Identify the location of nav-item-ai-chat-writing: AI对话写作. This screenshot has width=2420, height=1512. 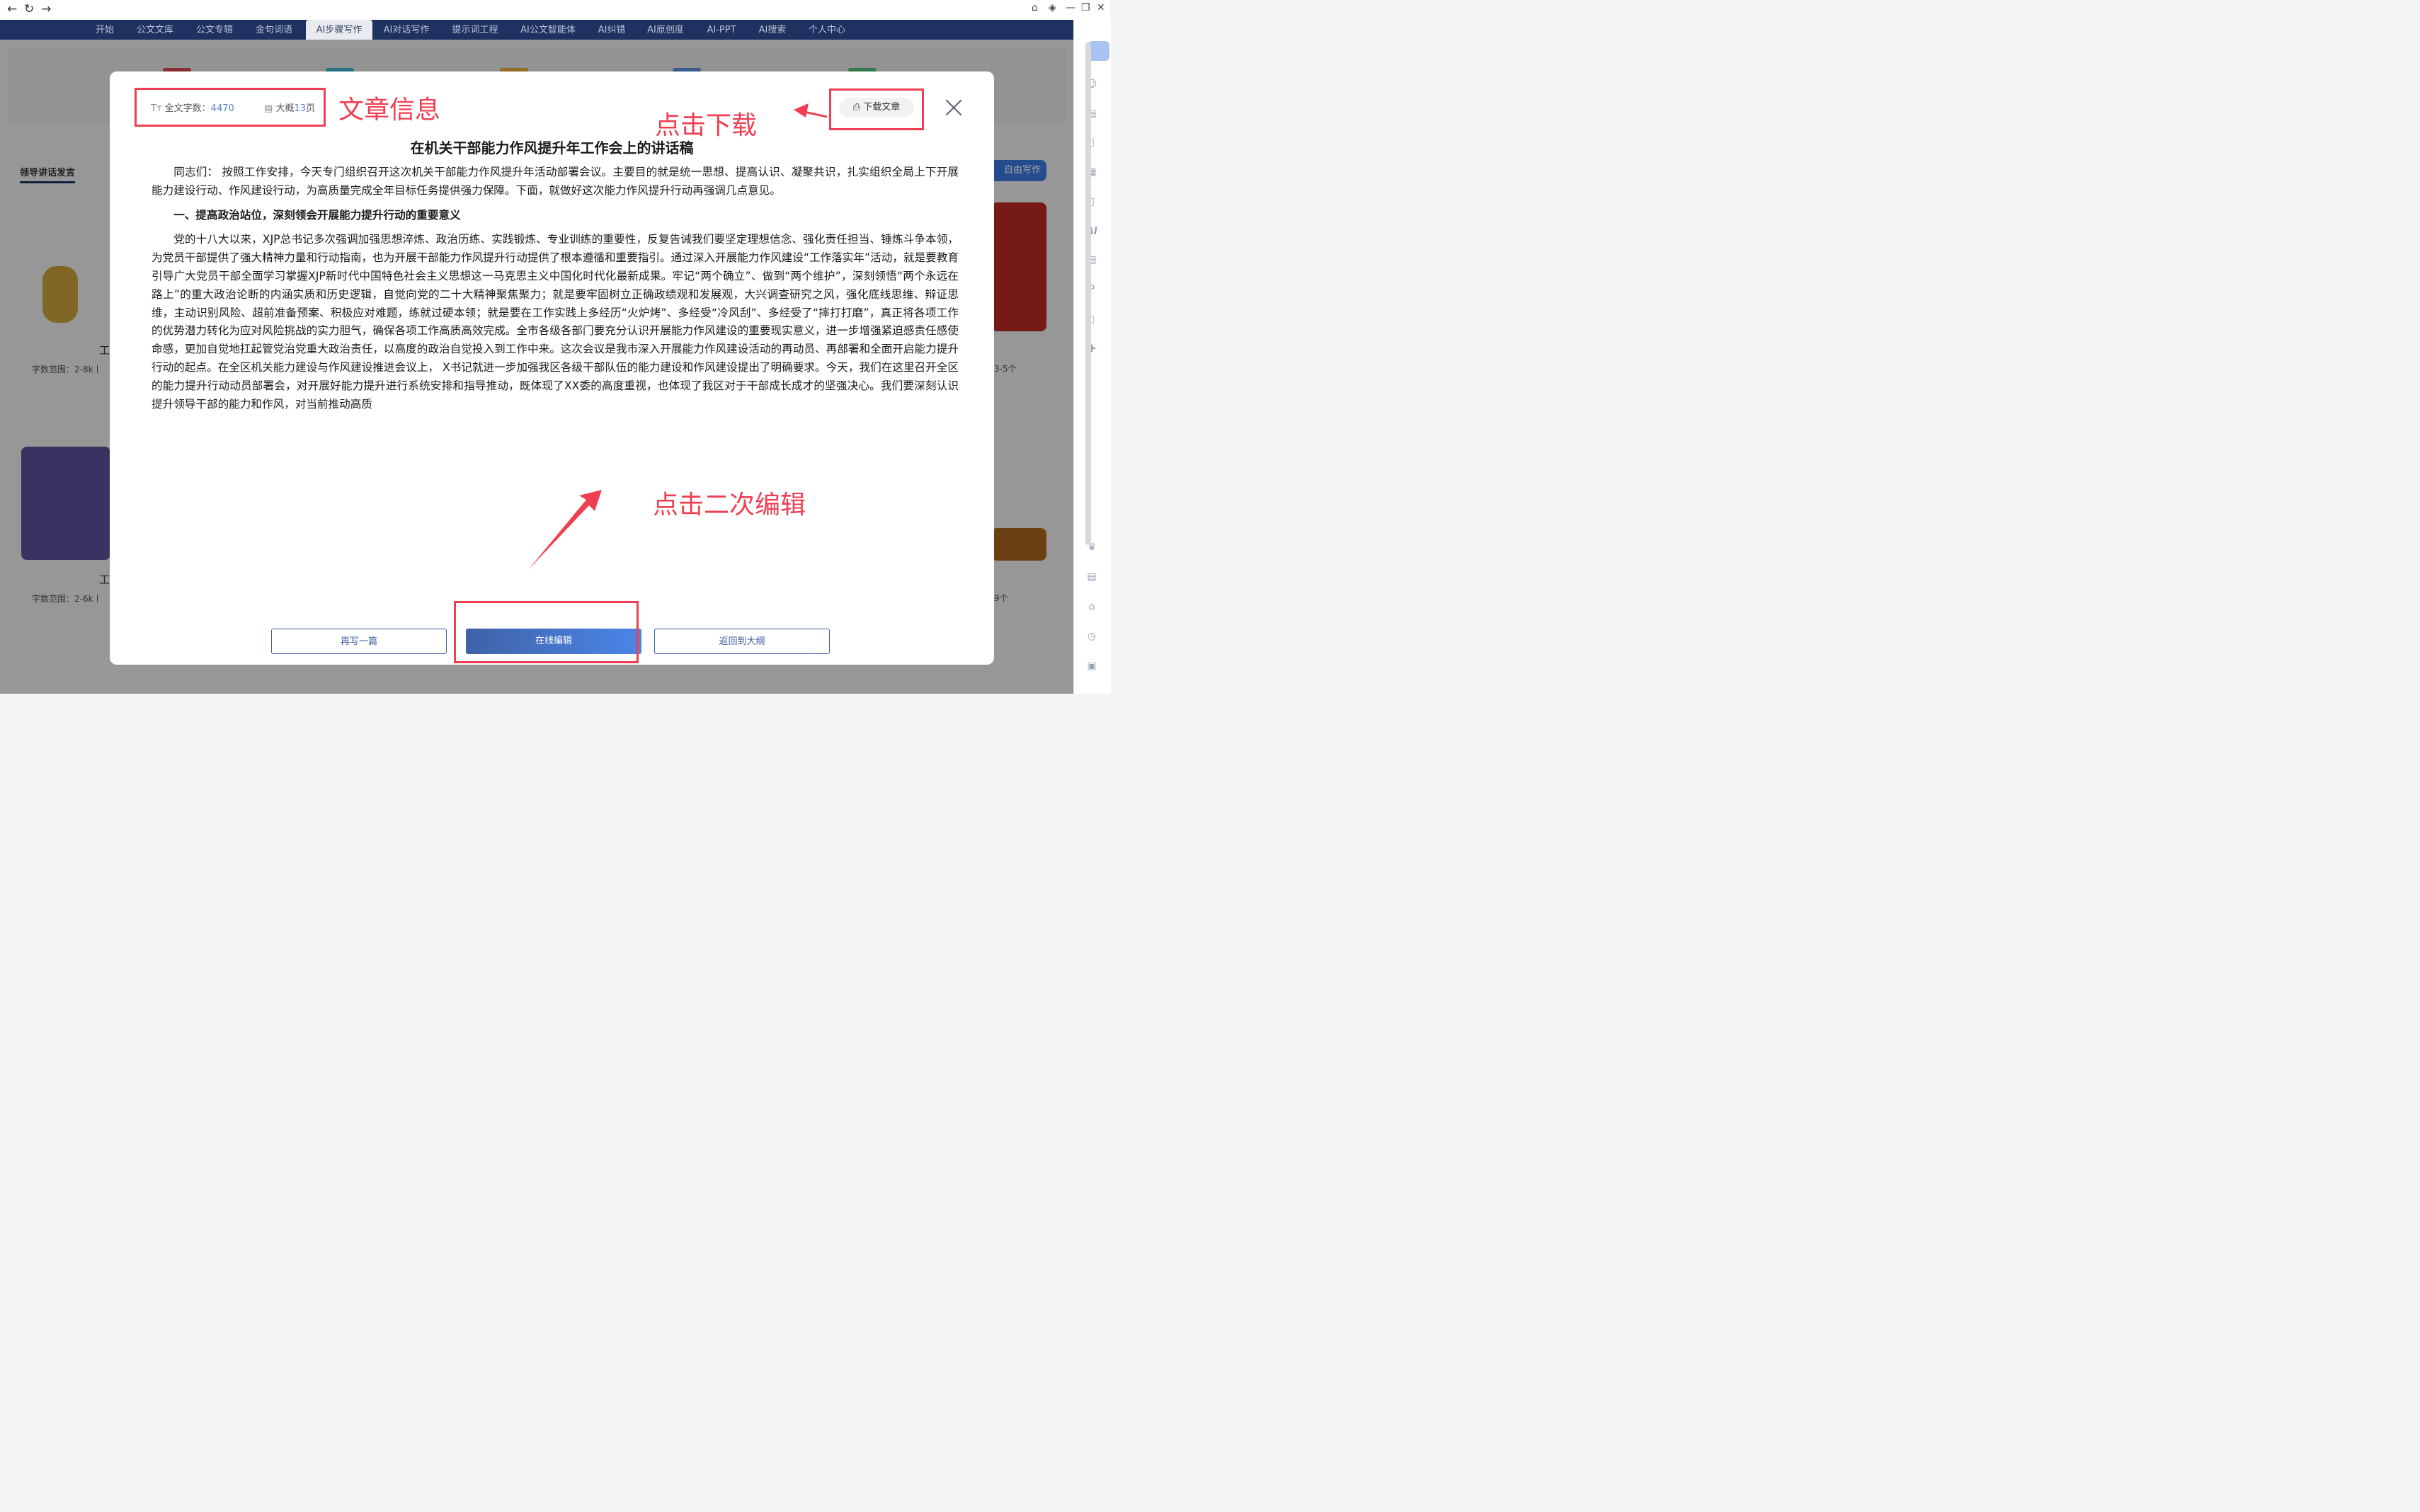
(406, 30).